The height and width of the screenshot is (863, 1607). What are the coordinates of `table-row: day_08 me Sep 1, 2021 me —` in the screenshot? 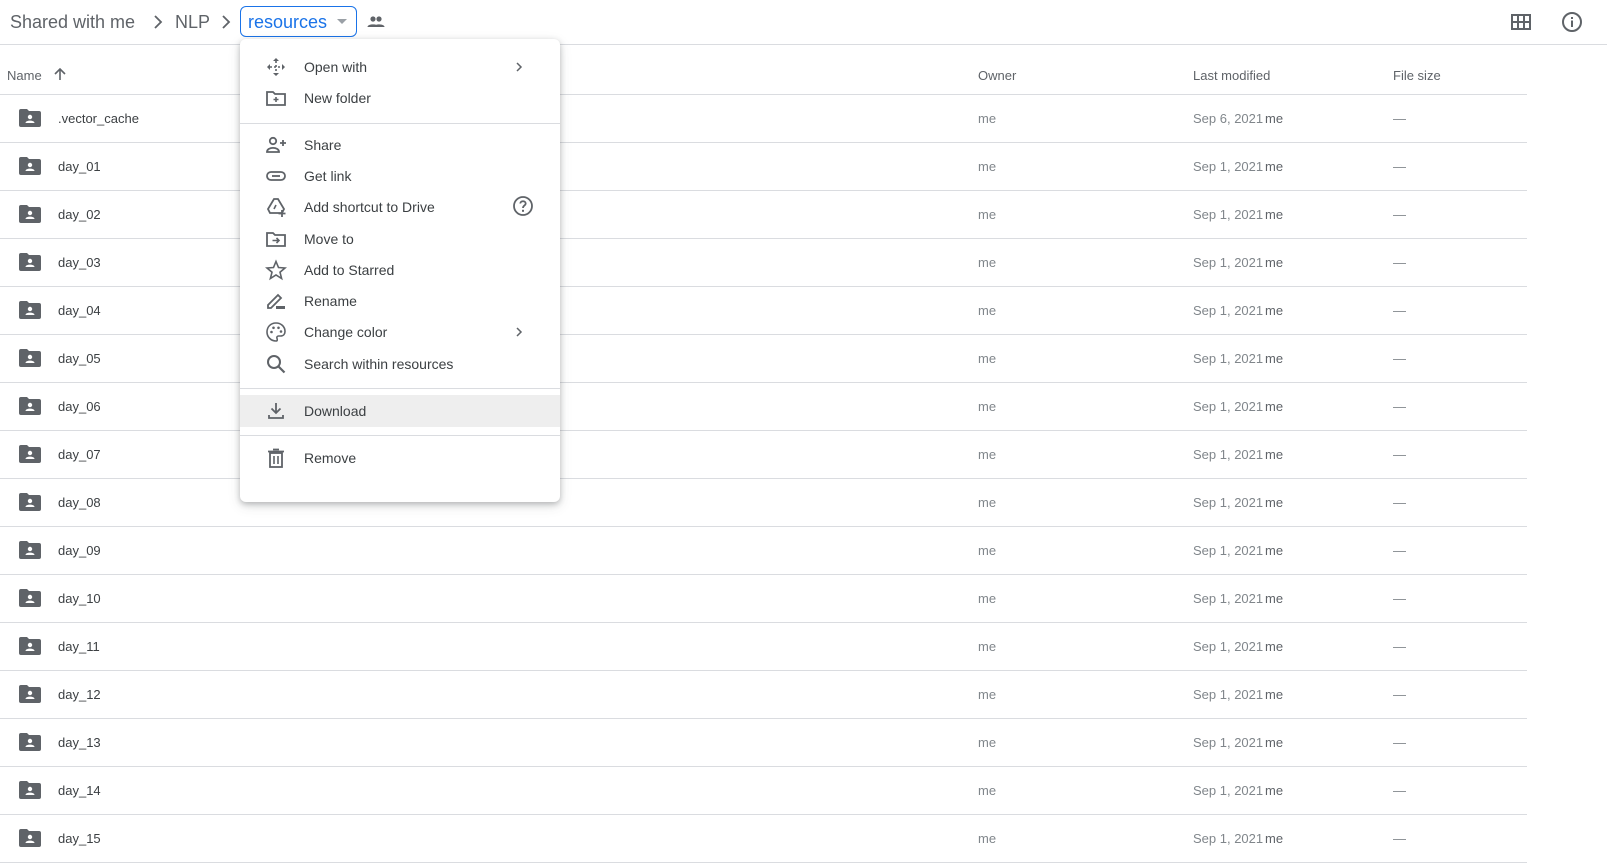 It's located at (763, 503).